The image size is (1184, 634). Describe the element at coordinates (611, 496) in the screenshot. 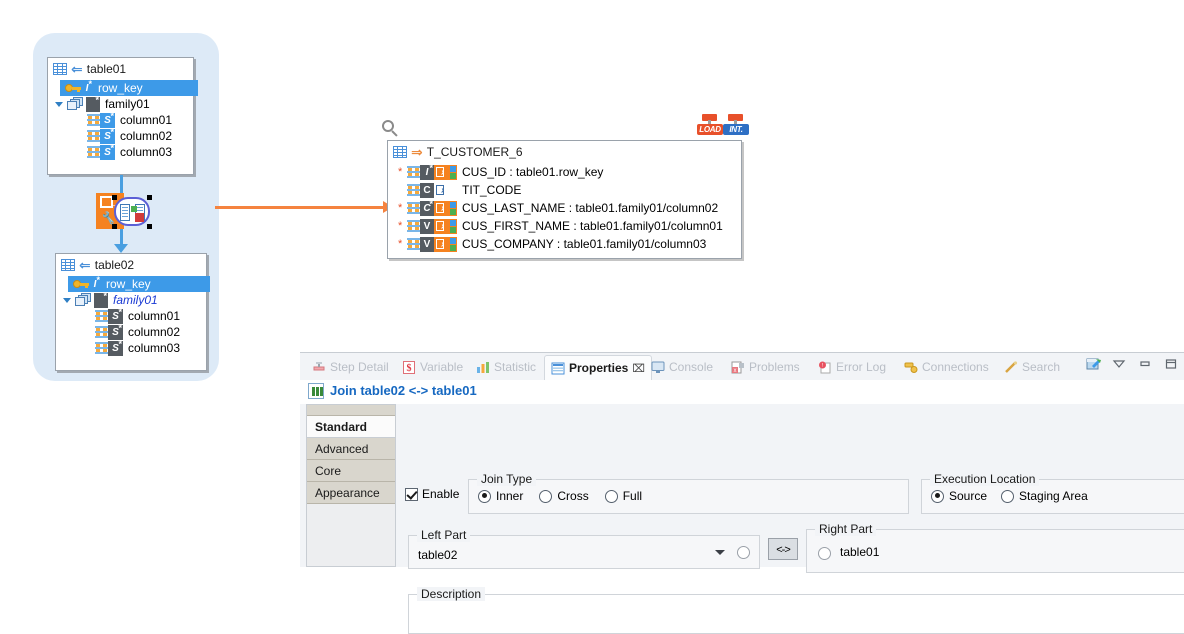

I see `radio-full` at that location.